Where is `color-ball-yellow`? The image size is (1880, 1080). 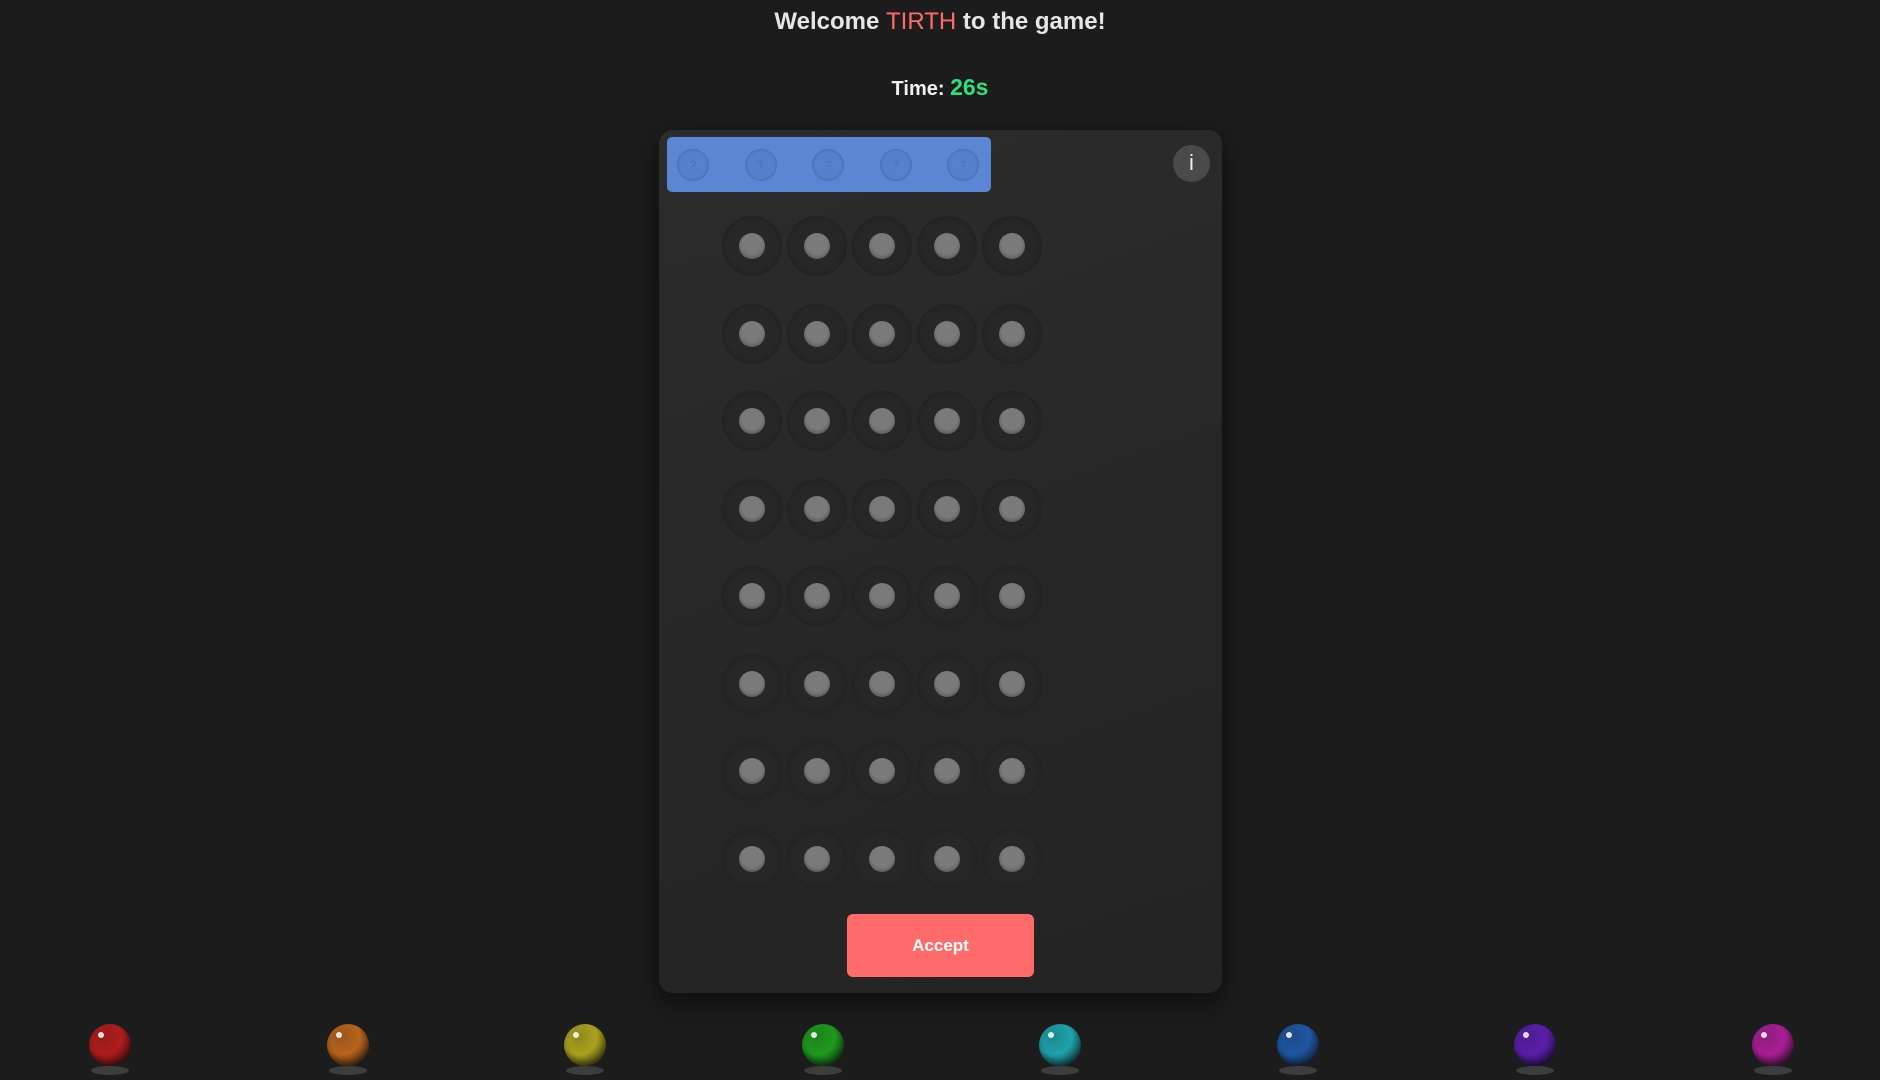
color-ball-yellow is located at coordinates (585, 1045).